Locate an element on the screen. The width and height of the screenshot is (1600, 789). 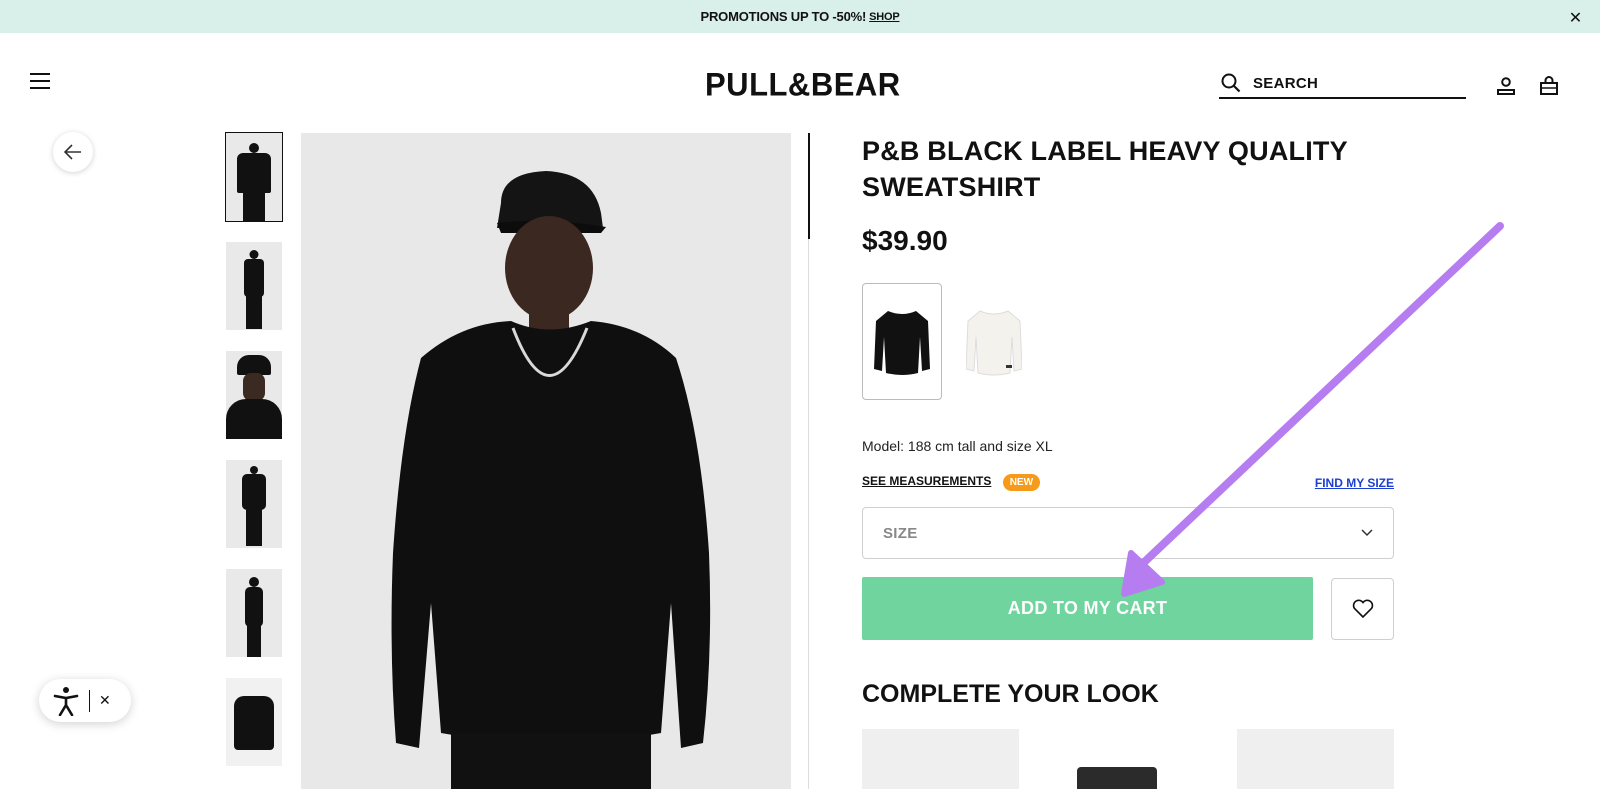
chevron-down-icon is located at coordinates (1367, 533).